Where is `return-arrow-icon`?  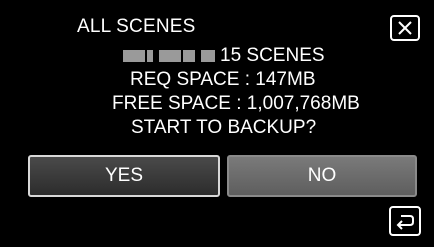 return-arrow-icon is located at coordinates (405, 222).